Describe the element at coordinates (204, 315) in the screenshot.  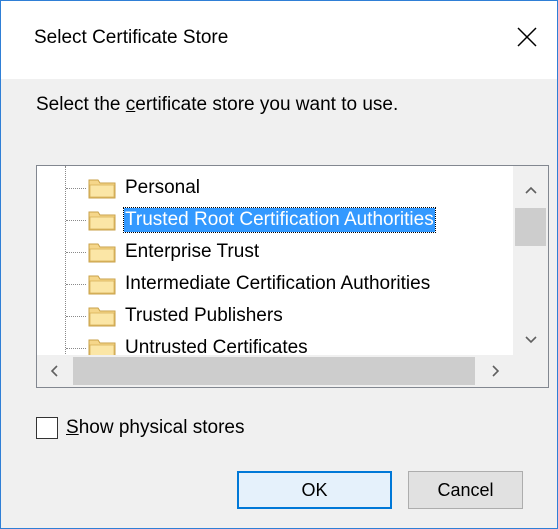
I see `tree-item-label: Trusted Publishers` at that location.